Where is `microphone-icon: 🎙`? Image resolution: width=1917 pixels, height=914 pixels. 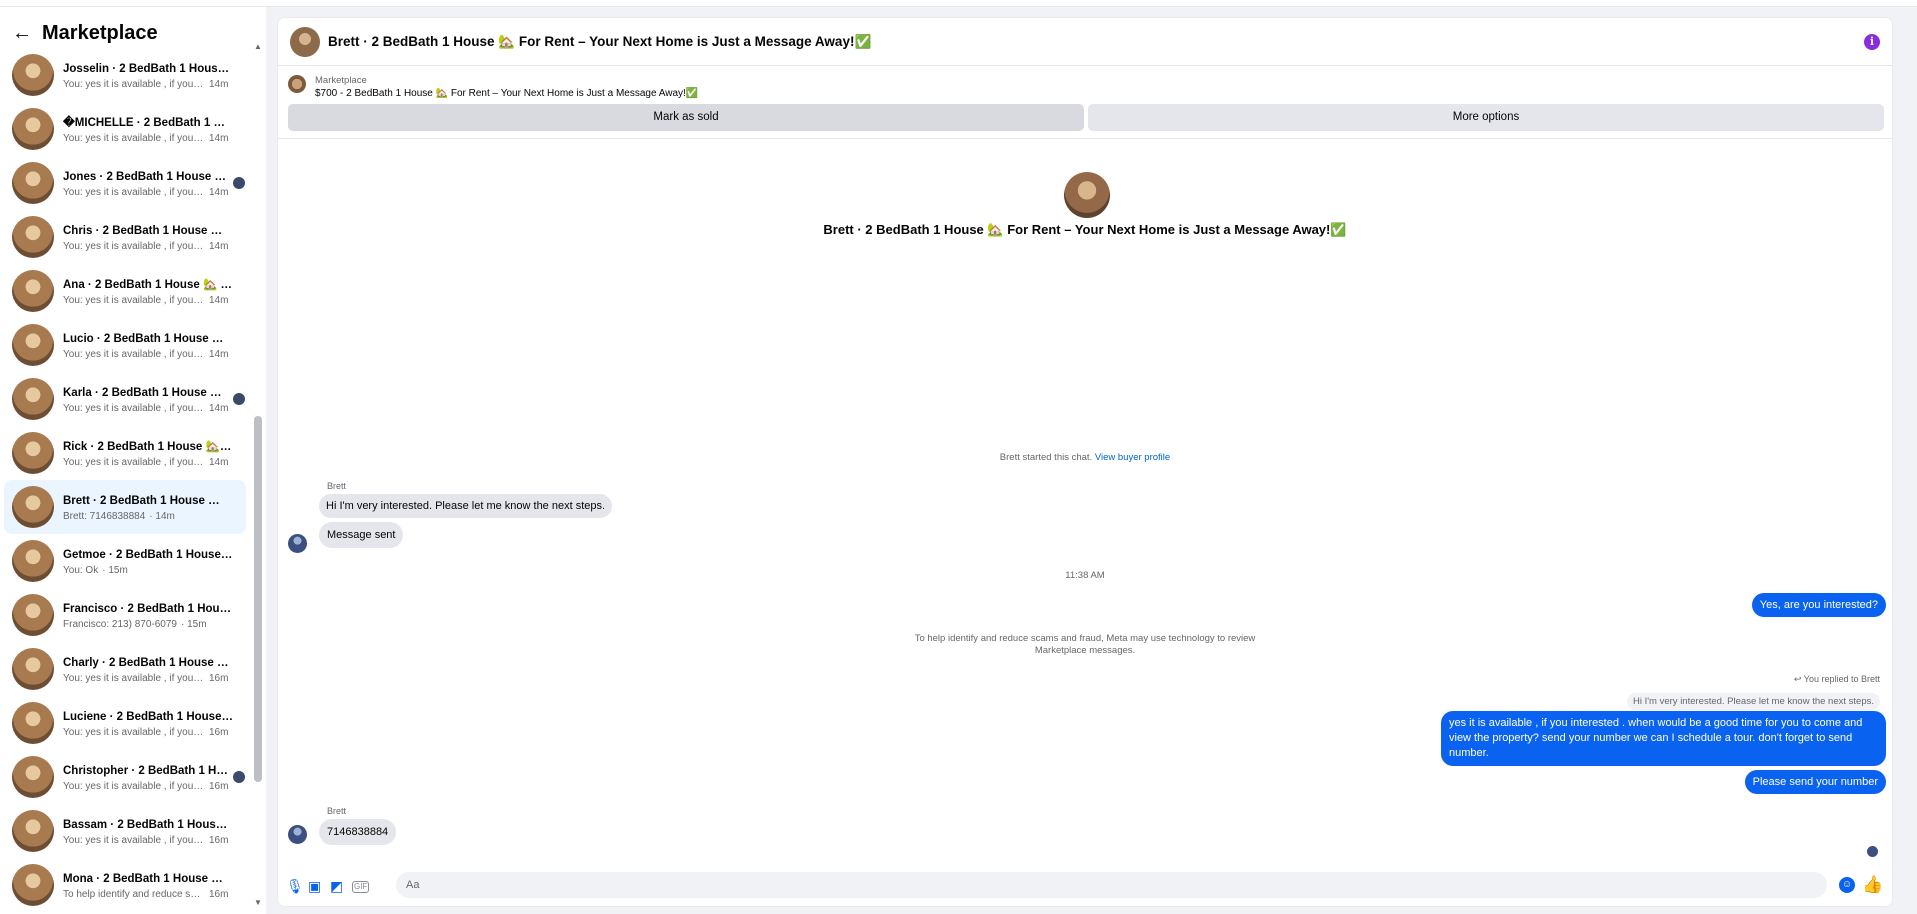 microphone-icon: 🎙 is located at coordinates (295, 886).